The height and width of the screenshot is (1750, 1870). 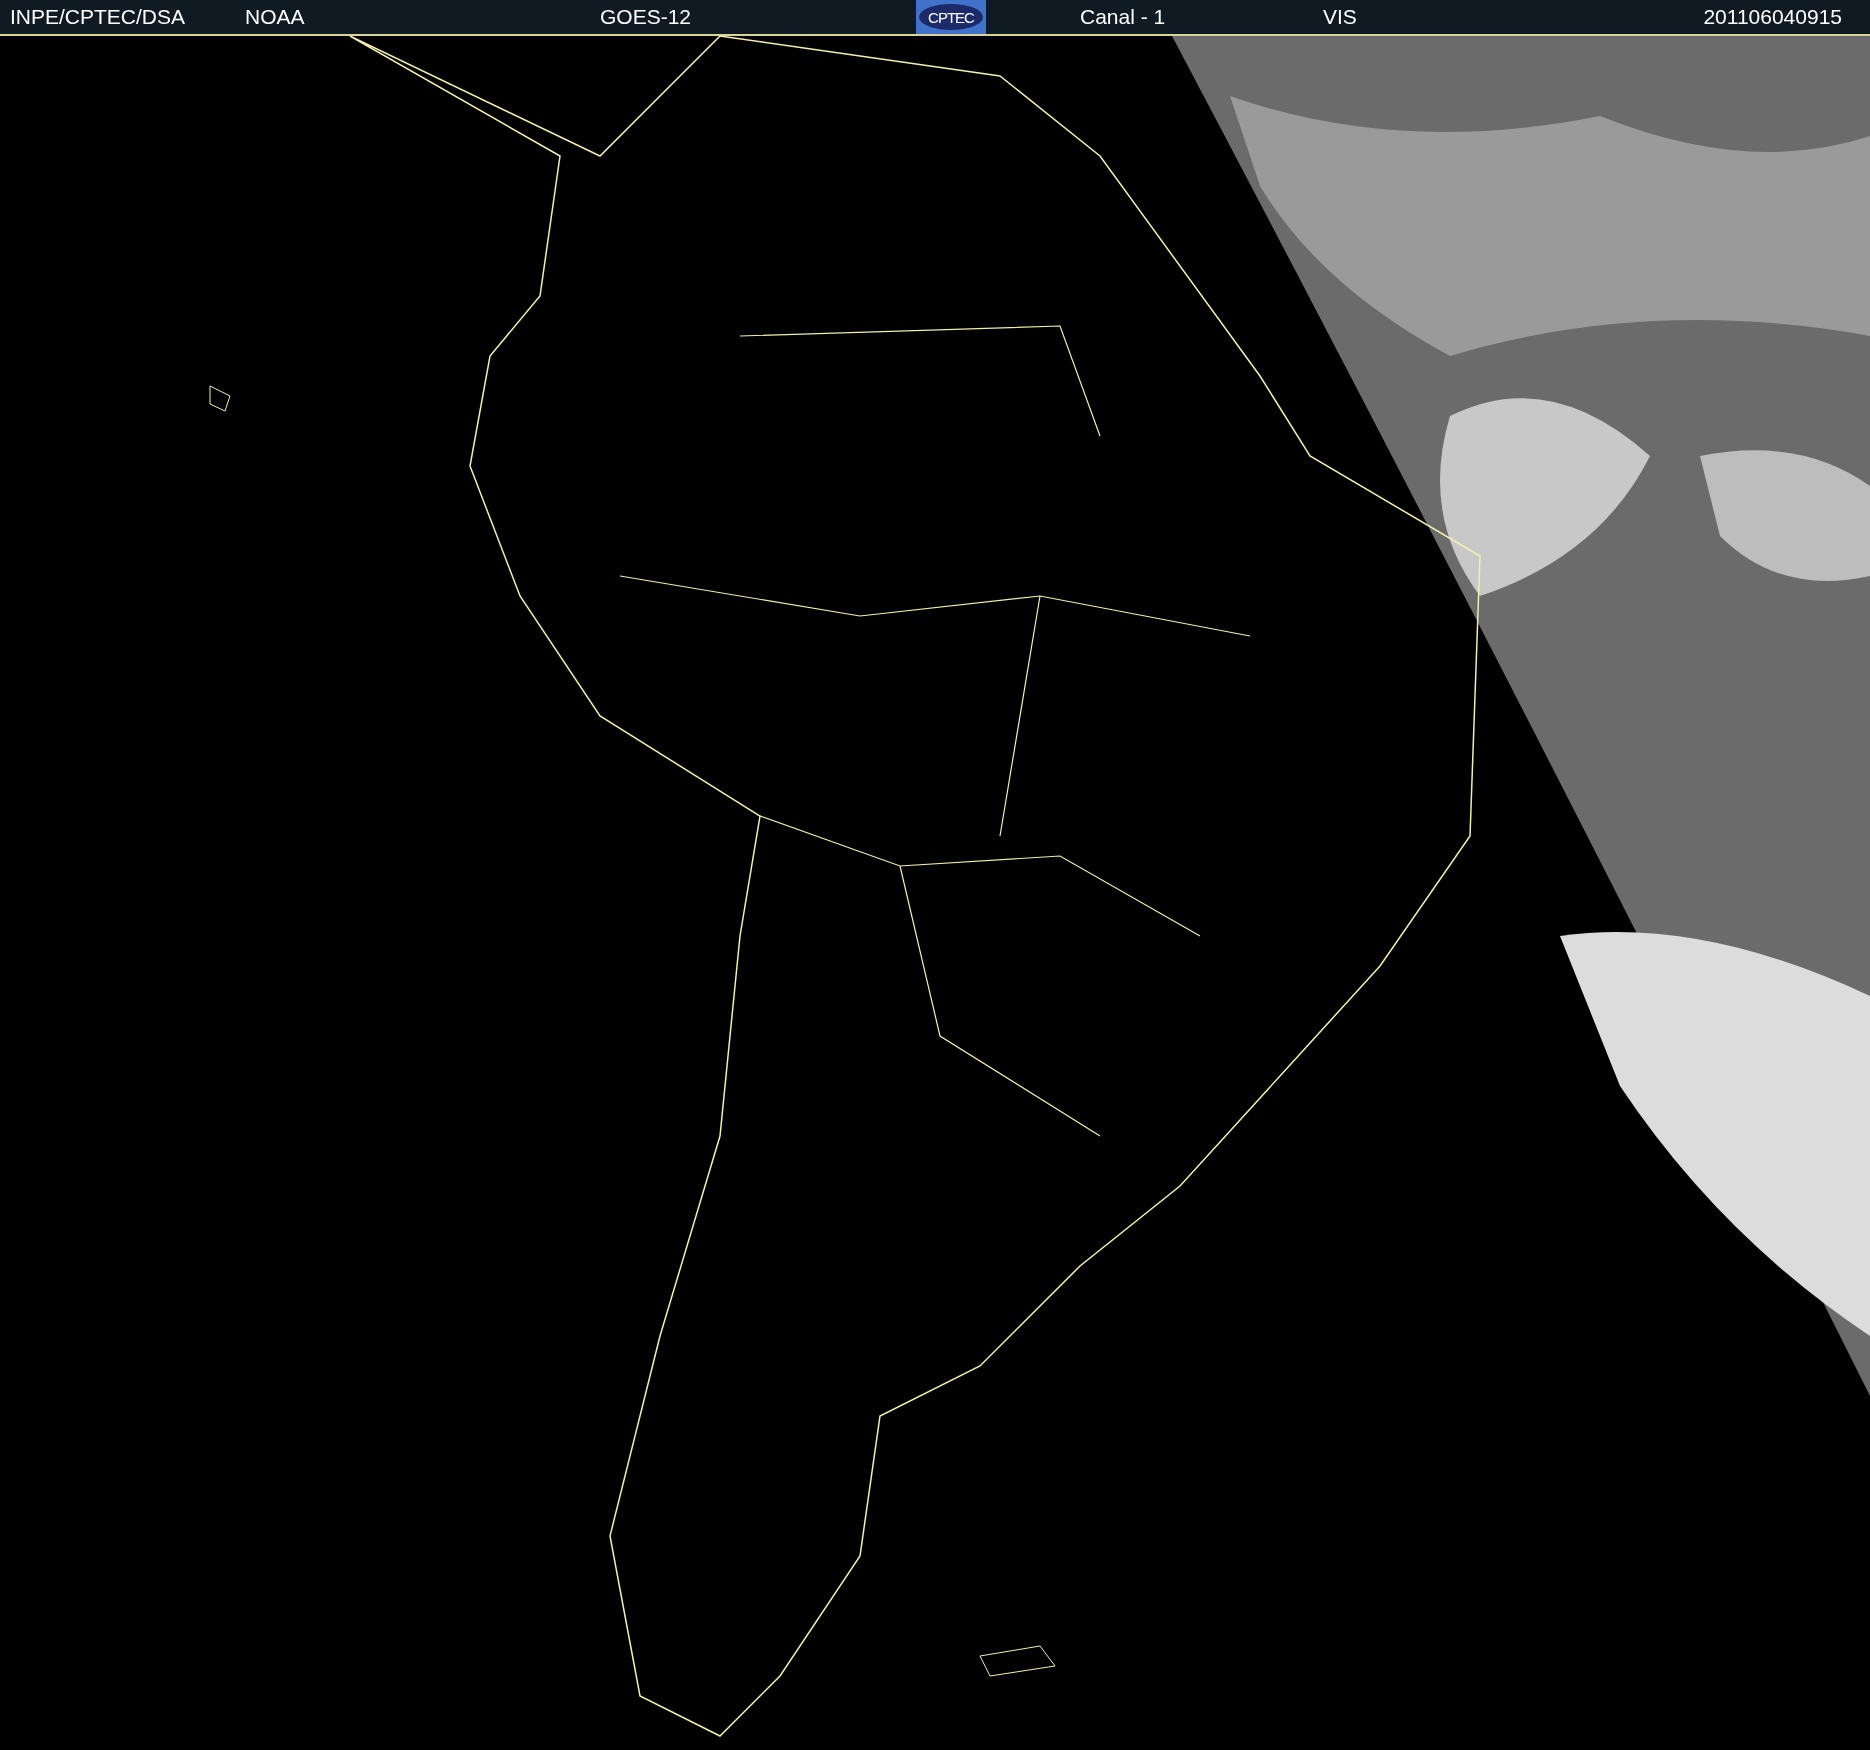 I want to click on header-text: NOAA, so click(x=275, y=17).